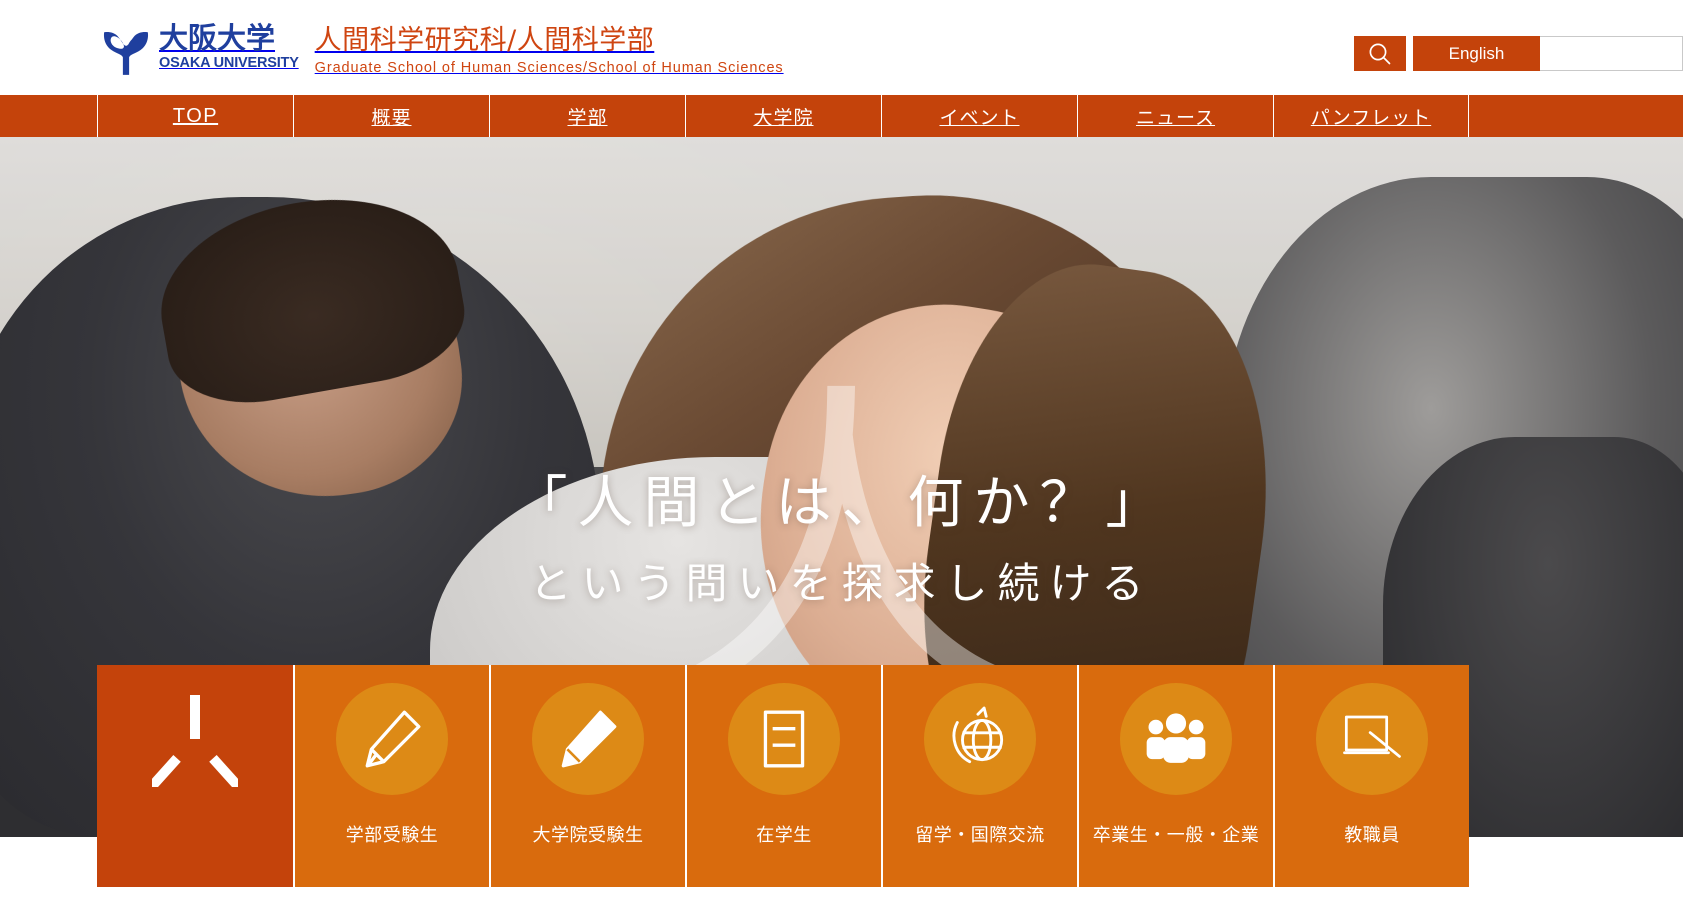  Describe the element at coordinates (1175, 116) in the screenshot. I see `nav-item-news: ニュース` at that location.